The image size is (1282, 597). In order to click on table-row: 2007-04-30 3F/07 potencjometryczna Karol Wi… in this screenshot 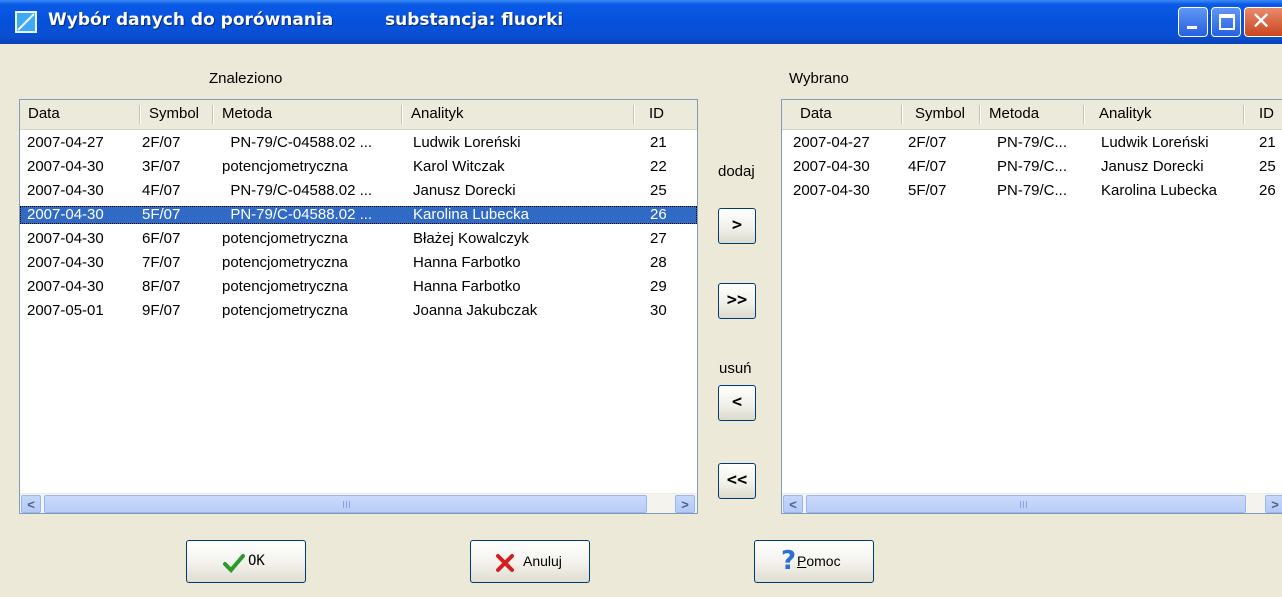, I will do `click(358, 167)`.